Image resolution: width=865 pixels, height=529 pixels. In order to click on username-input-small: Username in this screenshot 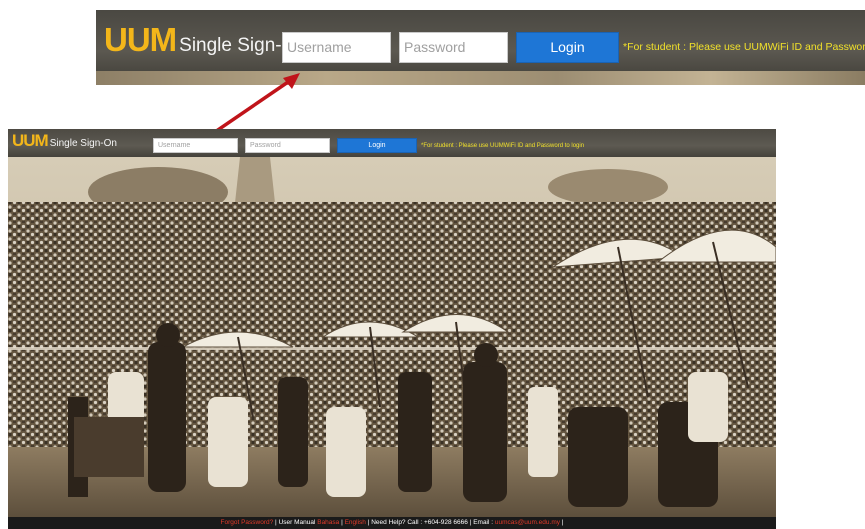, I will do `click(195, 145)`.